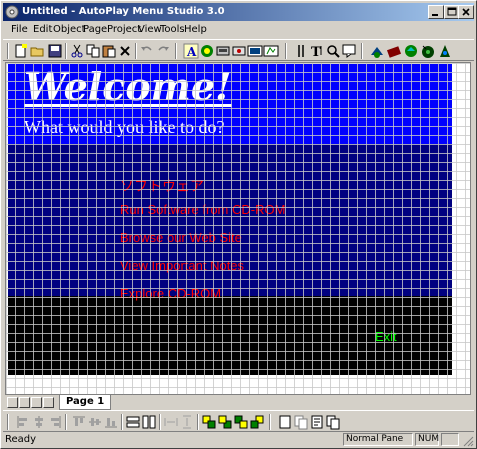 The width and height of the screenshot is (477, 449). What do you see at coordinates (147, 51) in the screenshot?
I see `undo-icon` at bounding box center [147, 51].